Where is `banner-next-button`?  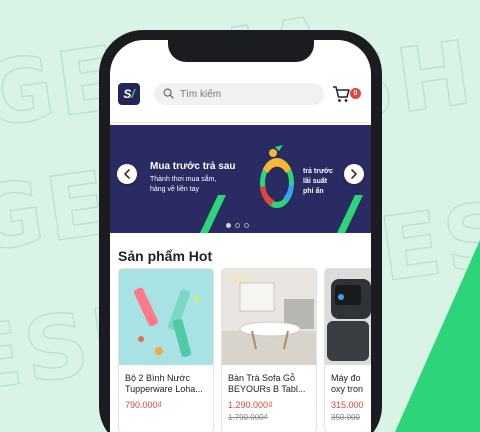
banner-next-button is located at coordinates (354, 174).